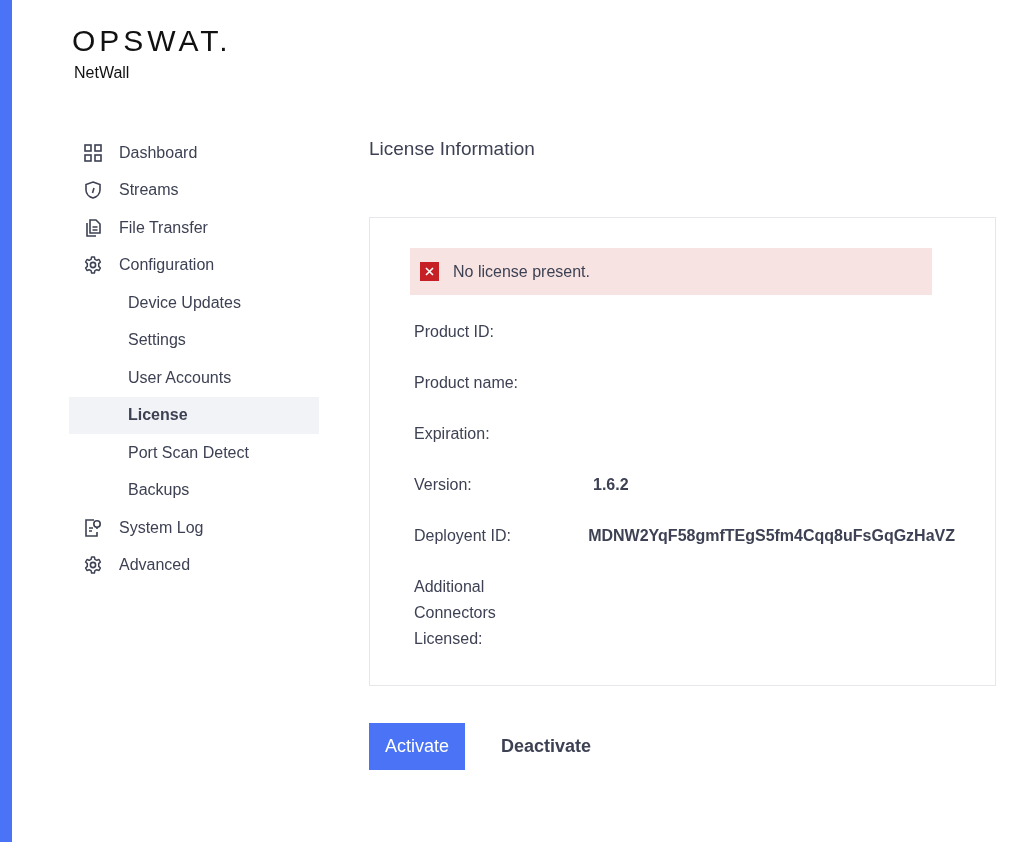 The image size is (1027, 842). What do you see at coordinates (194, 378) in the screenshot?
I see `sidebar-item: User Accounts` at bounding box center [194, 378].